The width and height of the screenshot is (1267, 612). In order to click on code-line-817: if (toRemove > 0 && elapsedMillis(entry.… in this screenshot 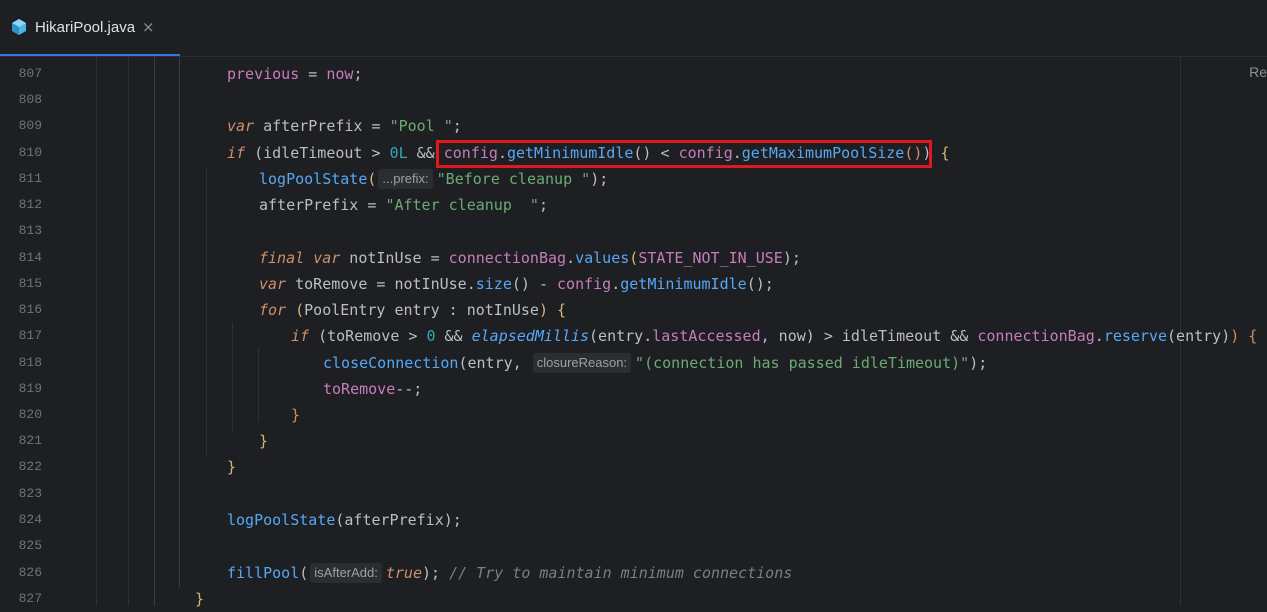, I will do `click(774, 336)`.